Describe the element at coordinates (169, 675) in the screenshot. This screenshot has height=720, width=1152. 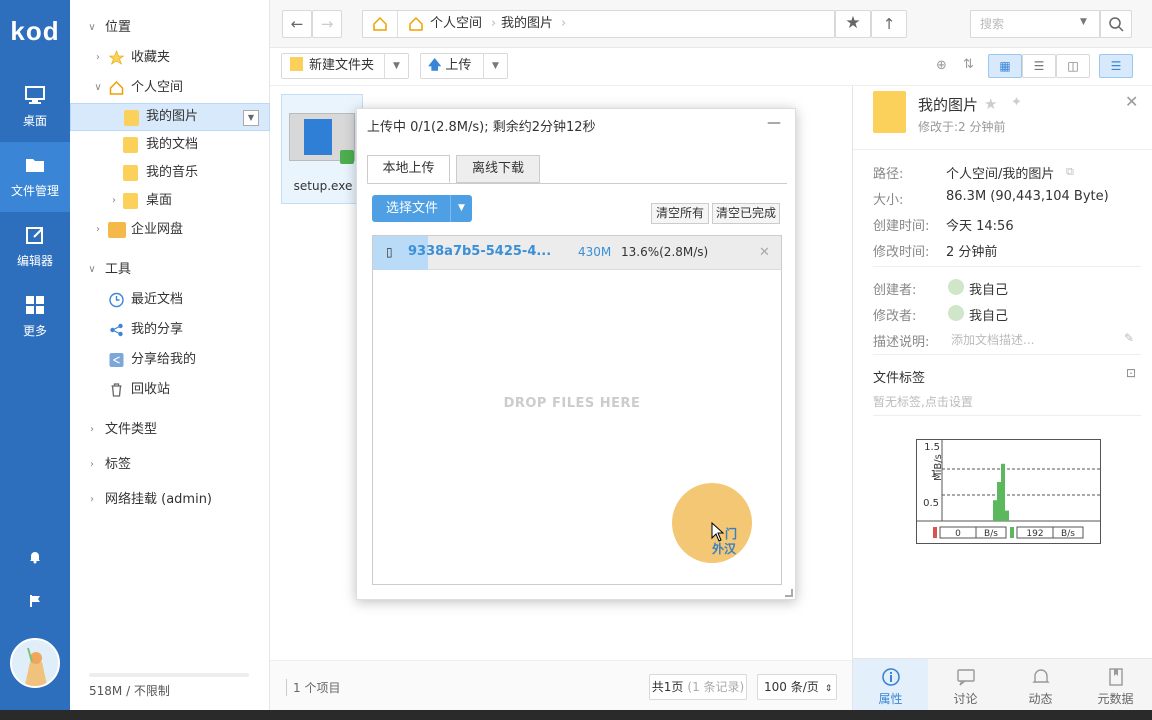
I see `quota-bar` at that location.